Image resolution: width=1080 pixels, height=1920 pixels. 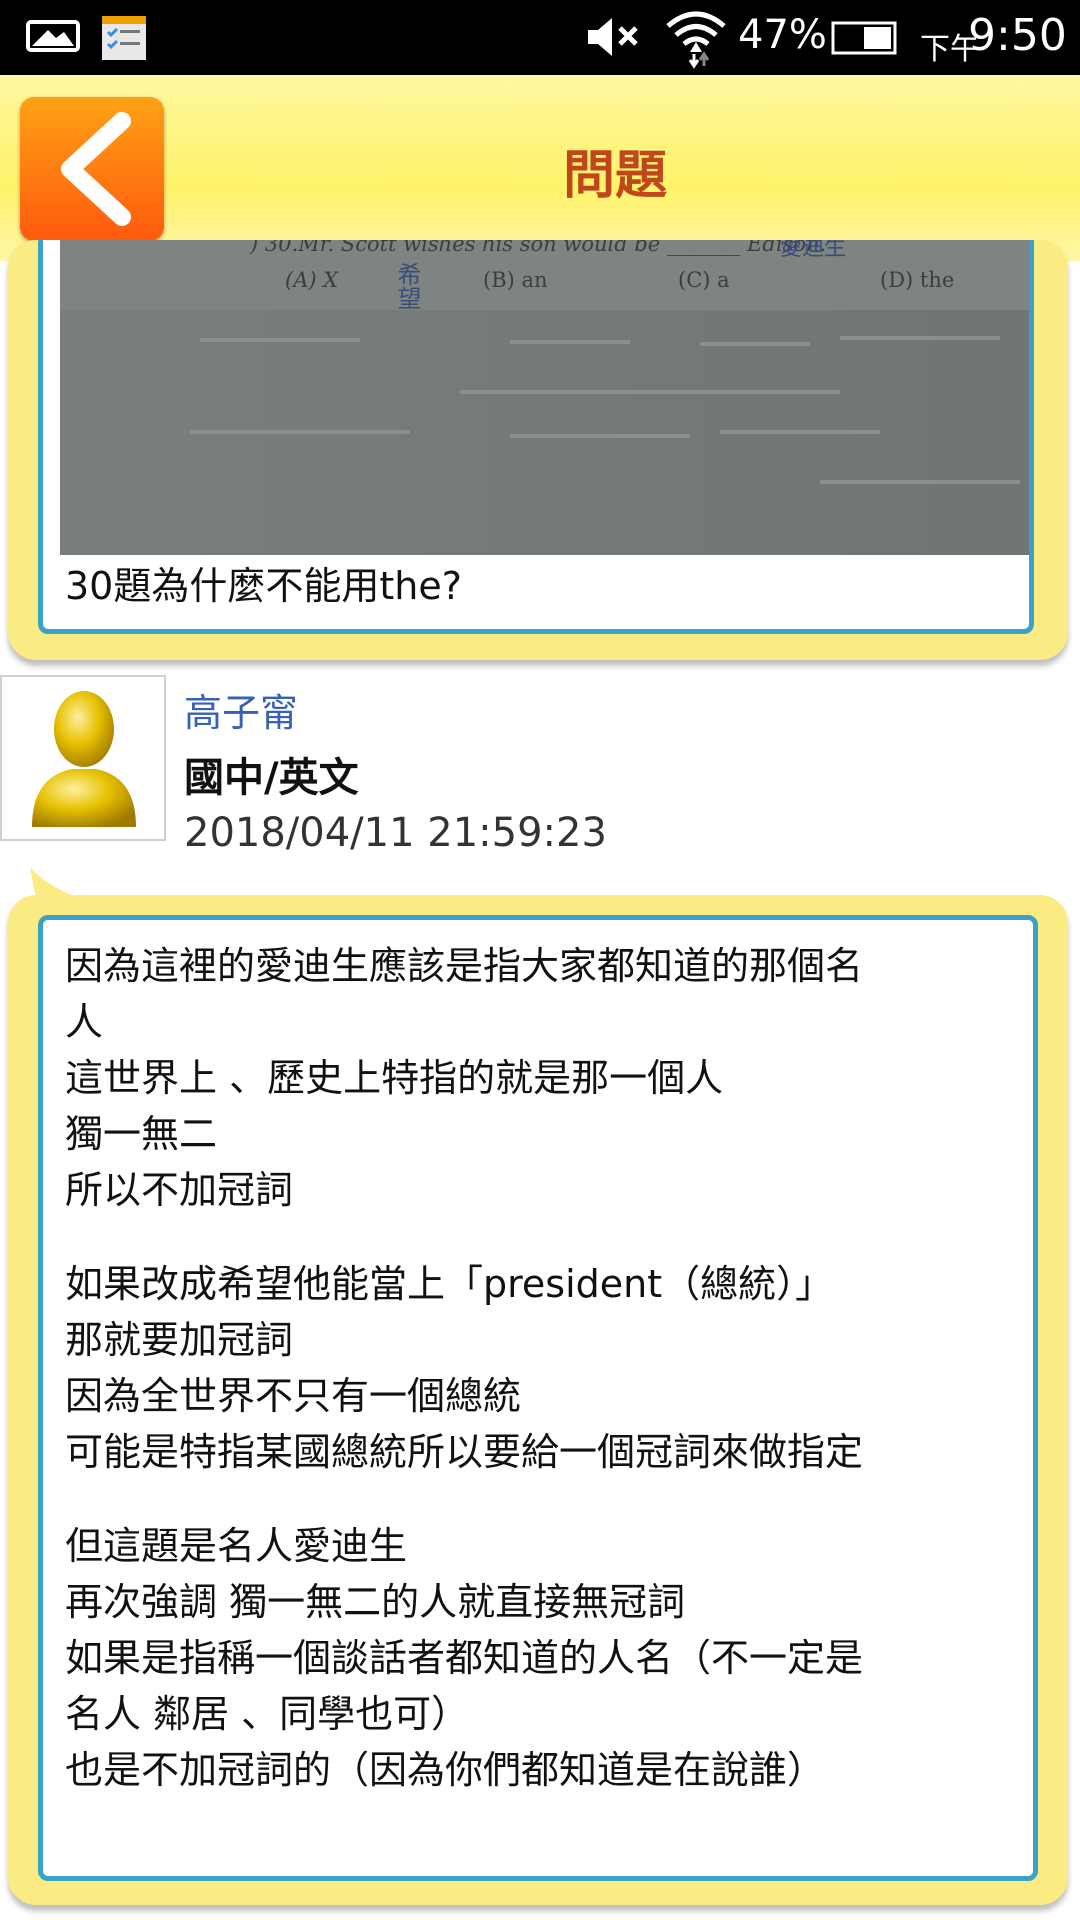 I want to click on page-title: 問題, so click(x=614, y=176).